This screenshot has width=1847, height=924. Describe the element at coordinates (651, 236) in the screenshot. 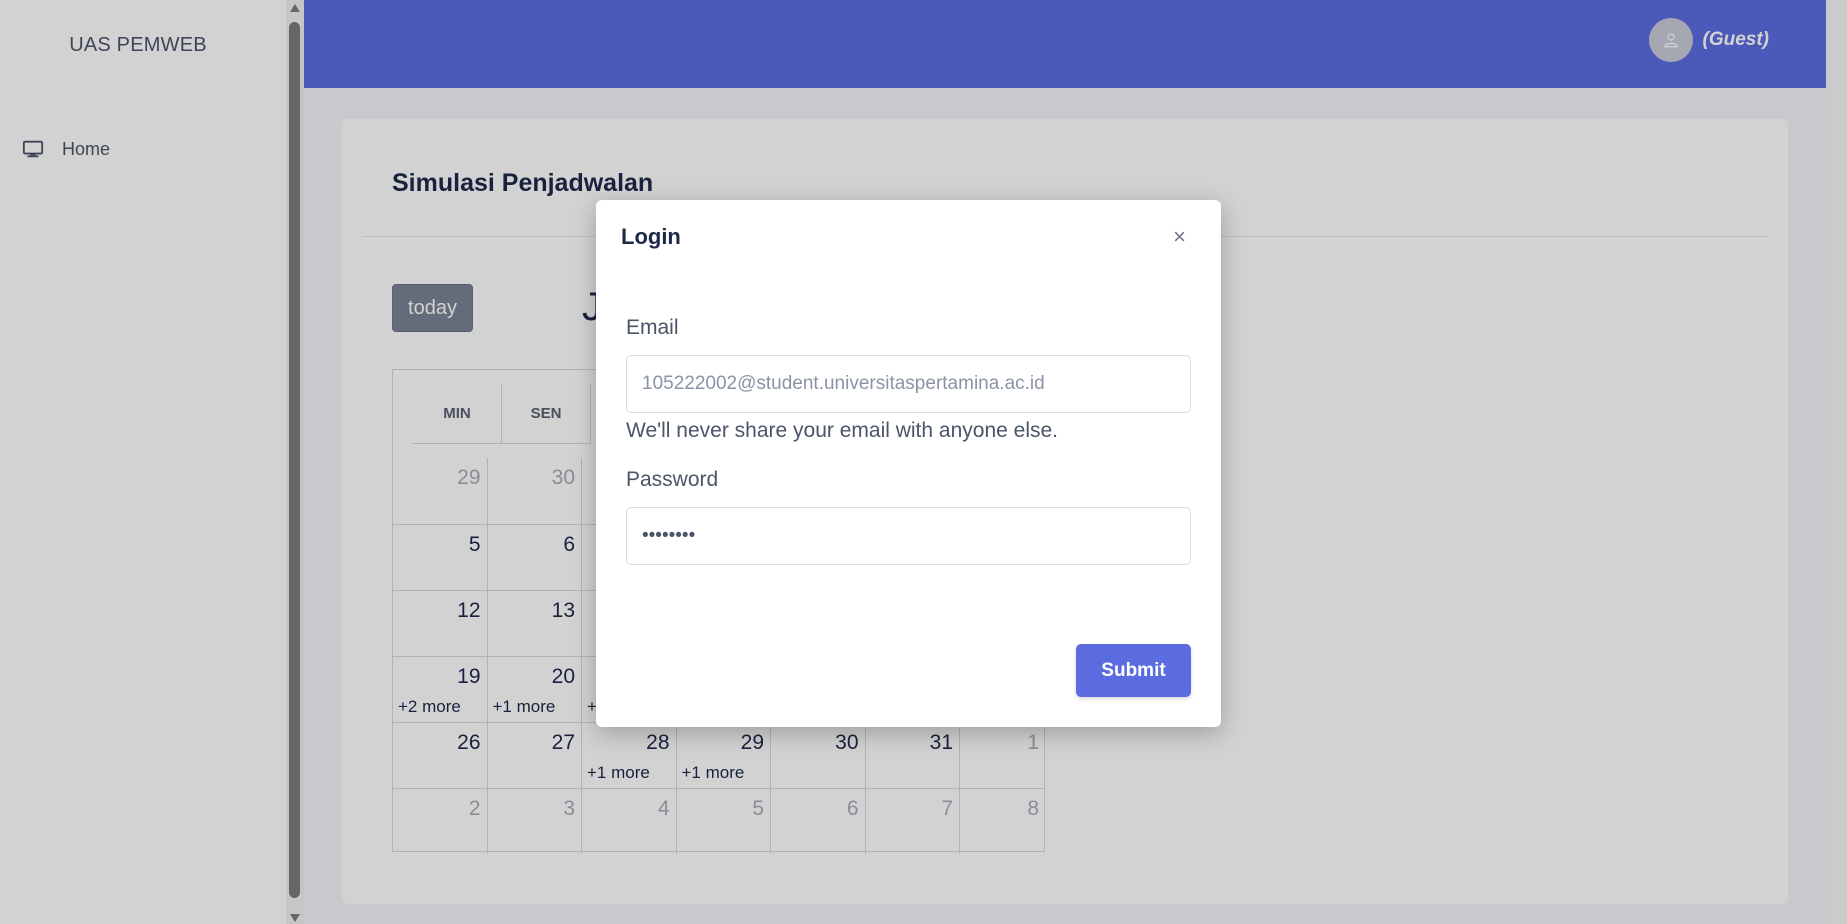

I see `modal-title: Login` at that location.